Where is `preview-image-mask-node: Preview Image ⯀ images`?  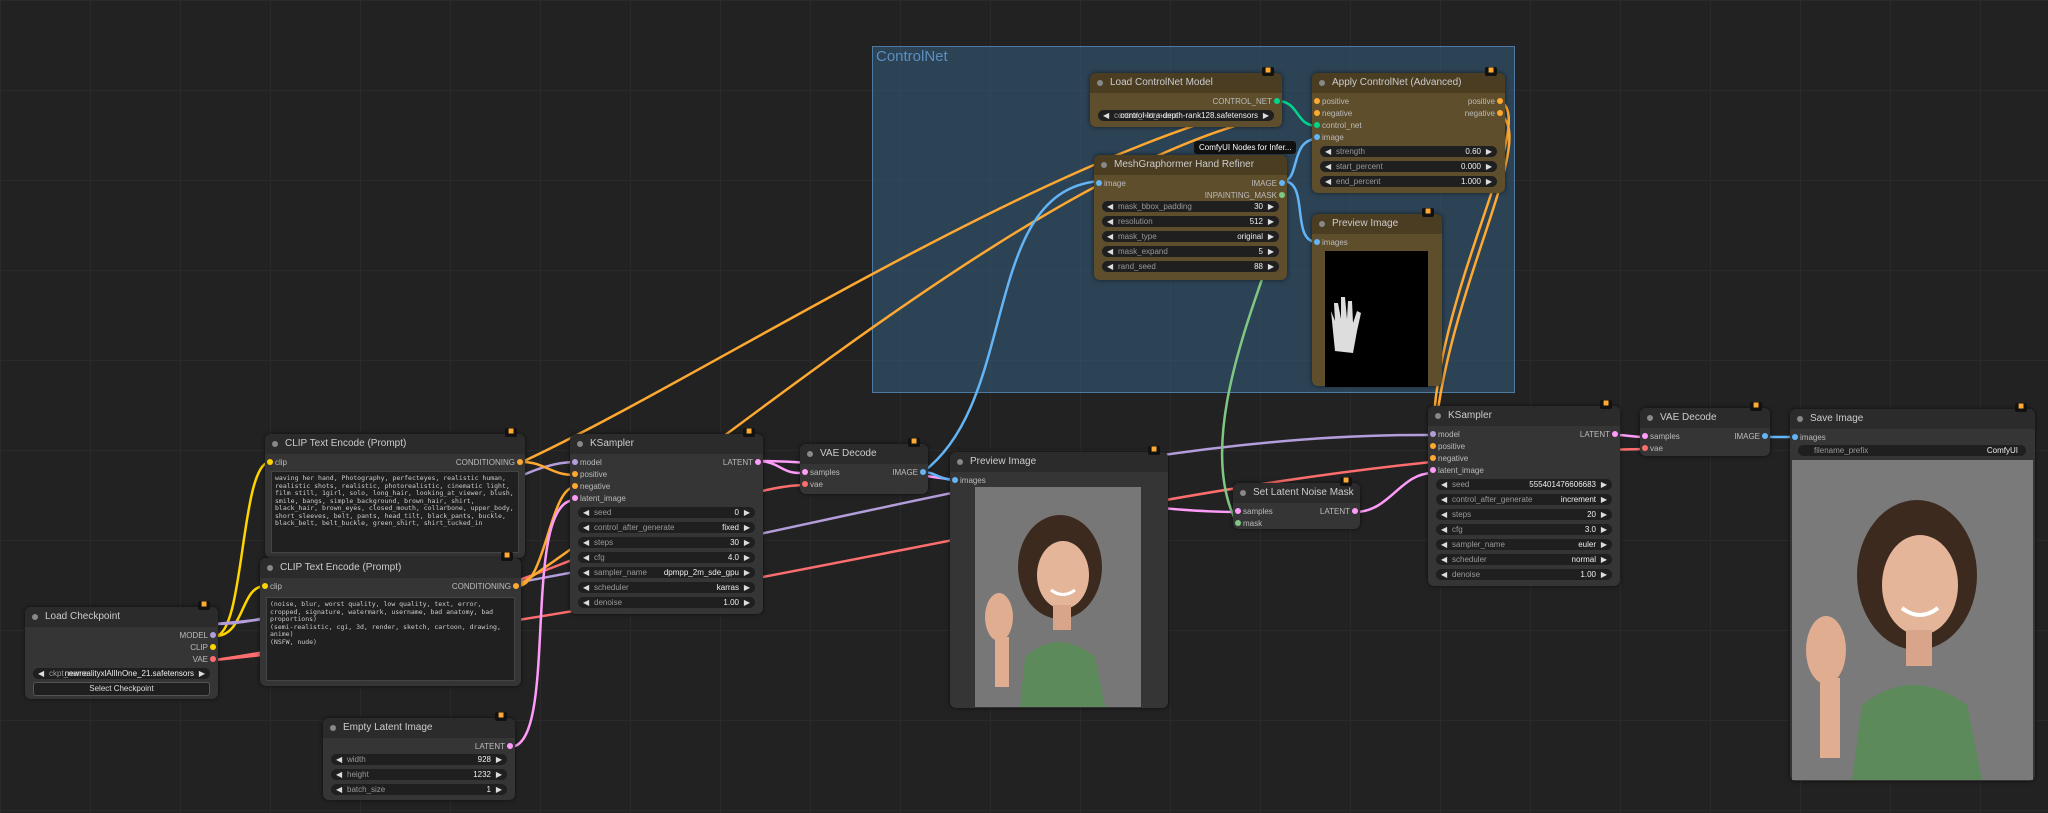
preview-image-mask-node: Preview Image ⯀ images is located at coordinates (1377, 297).